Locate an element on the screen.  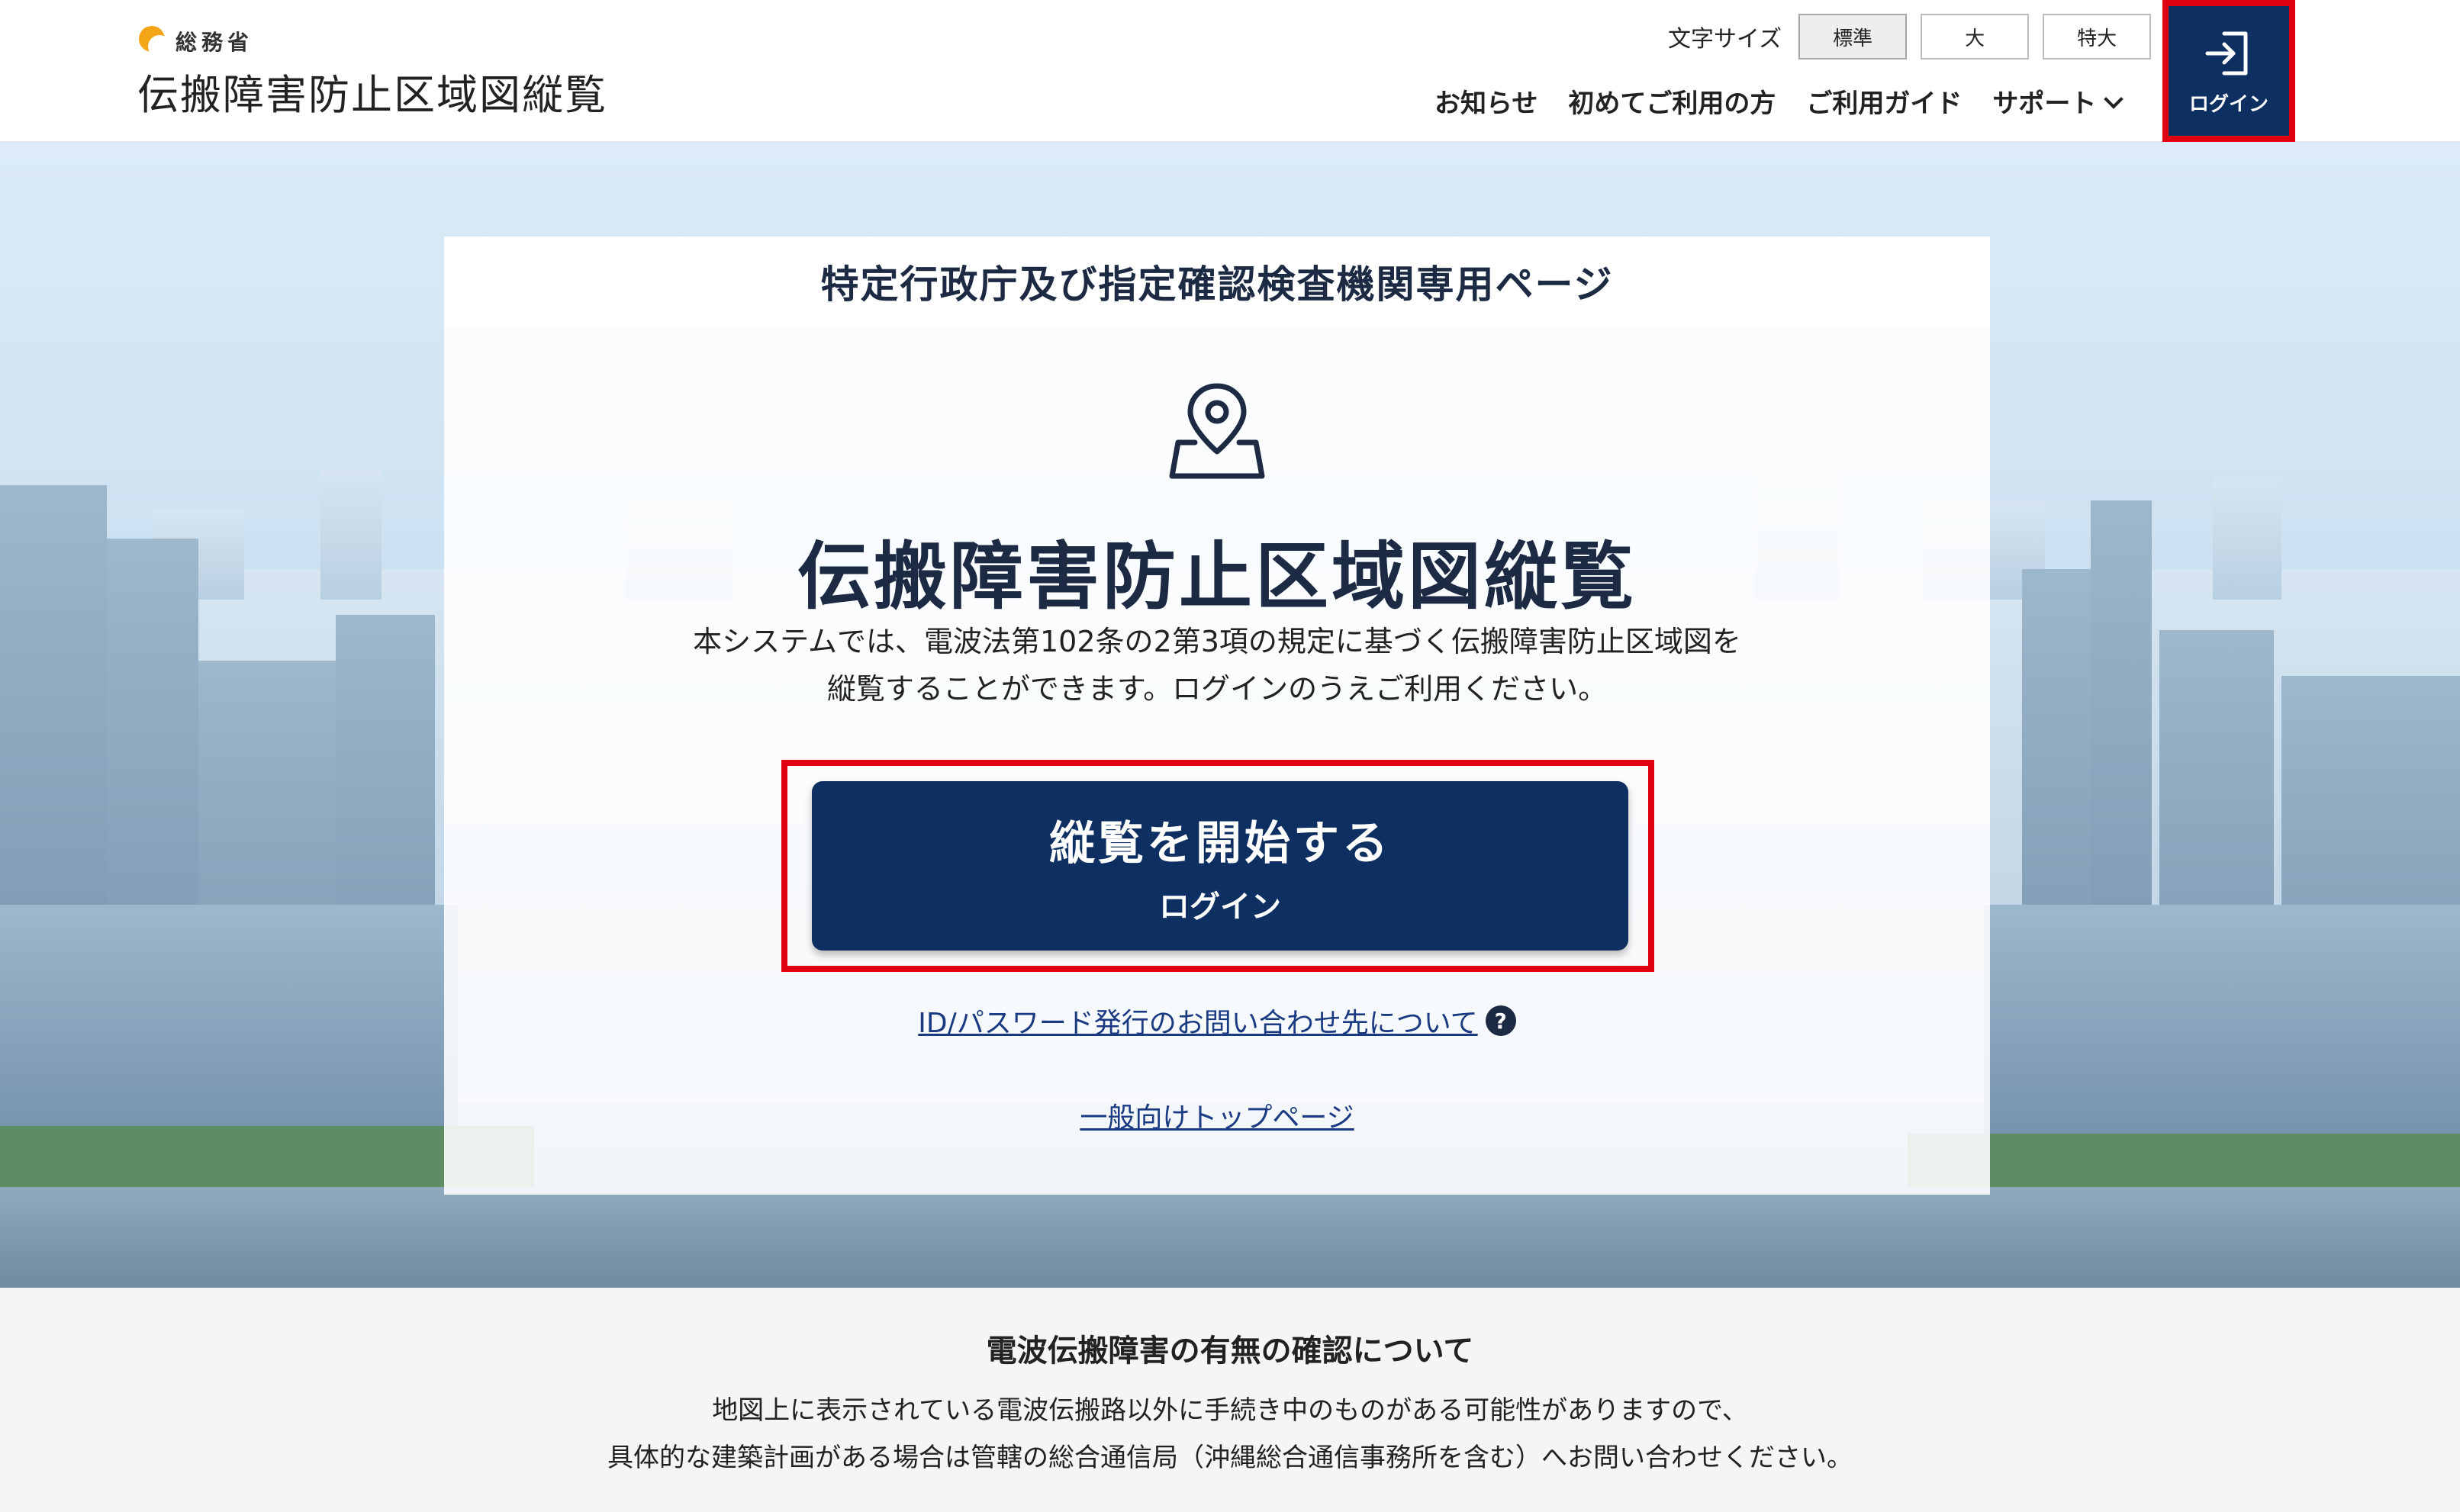
info-title: 電波伝搬障害の有無の確認について is located at coordinates (1230, 1351).